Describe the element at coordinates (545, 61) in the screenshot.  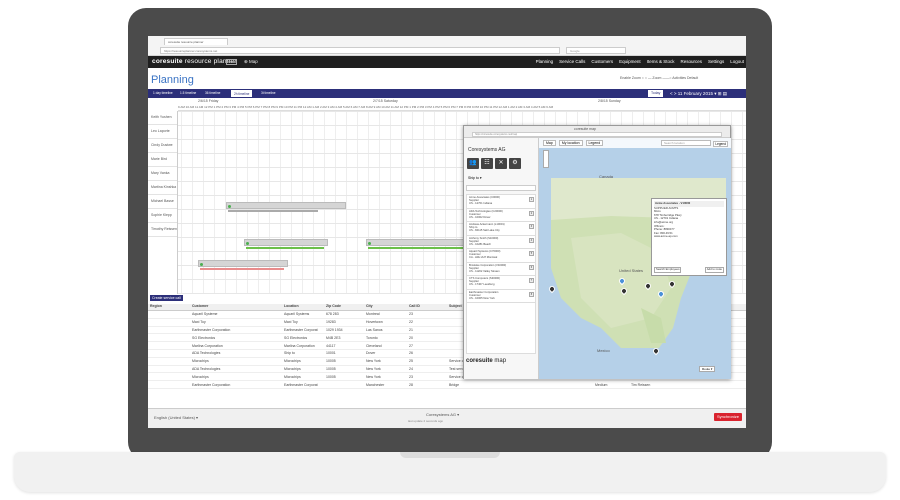
I see `nav-planning: Planning` at that location.